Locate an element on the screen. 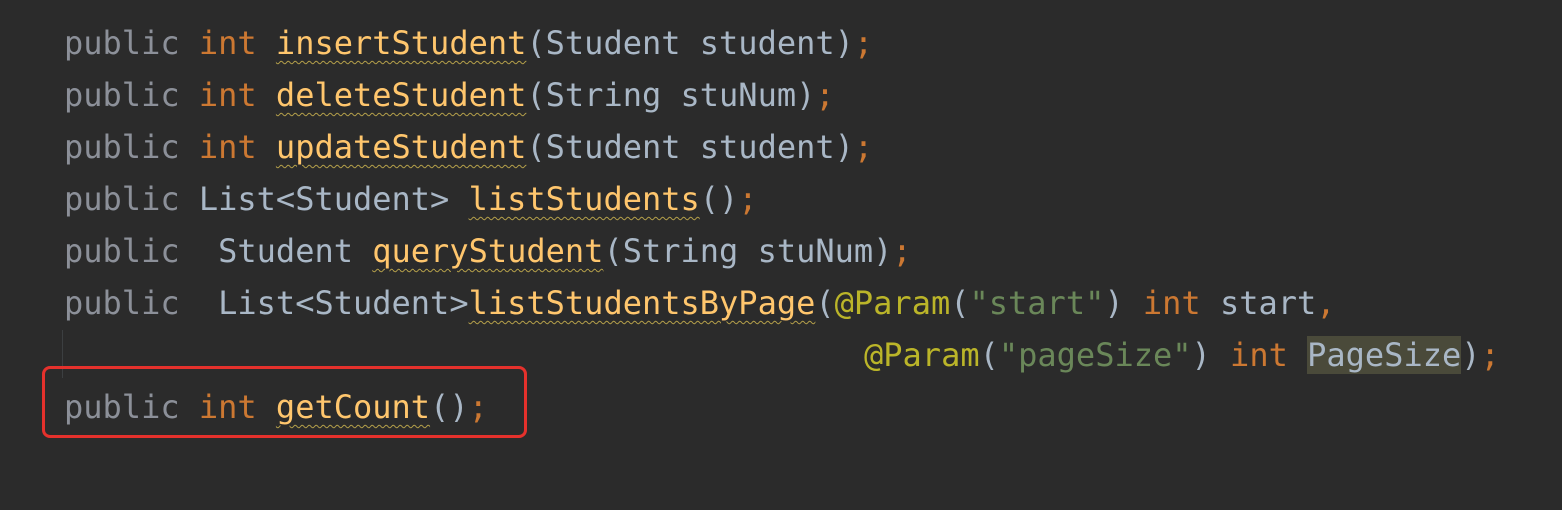  method-name: insertStudent is located at coordinates (401, 43).